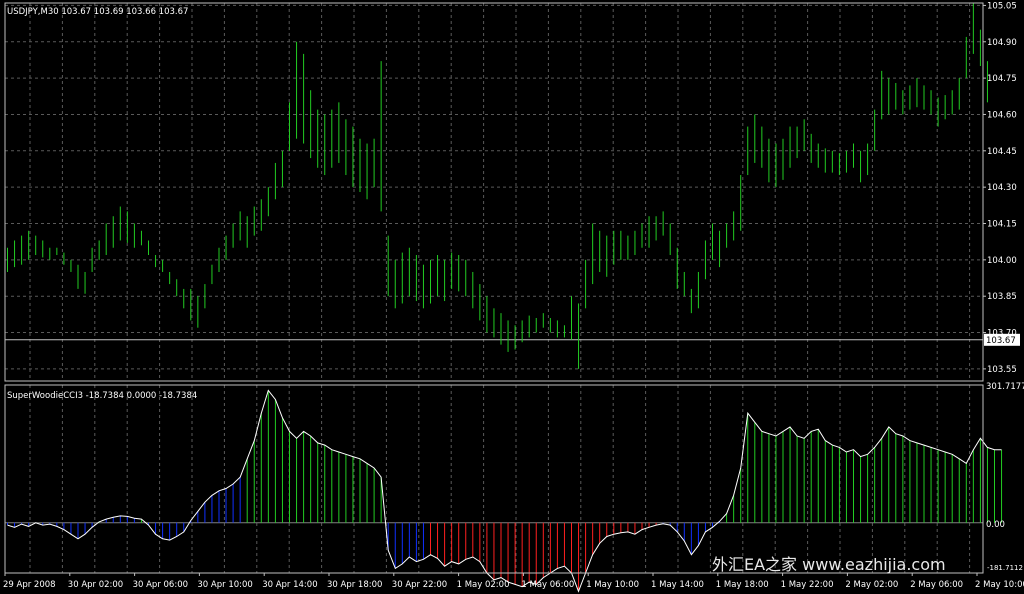 The image size is (1024, 594). What do you see at coordinates (102, 396) in the screenshot?
I see `indicator-pane-title: SuperWoodieCCI3 -18.7384 0.0000 -18.7384` at bounding box center [102, 396].